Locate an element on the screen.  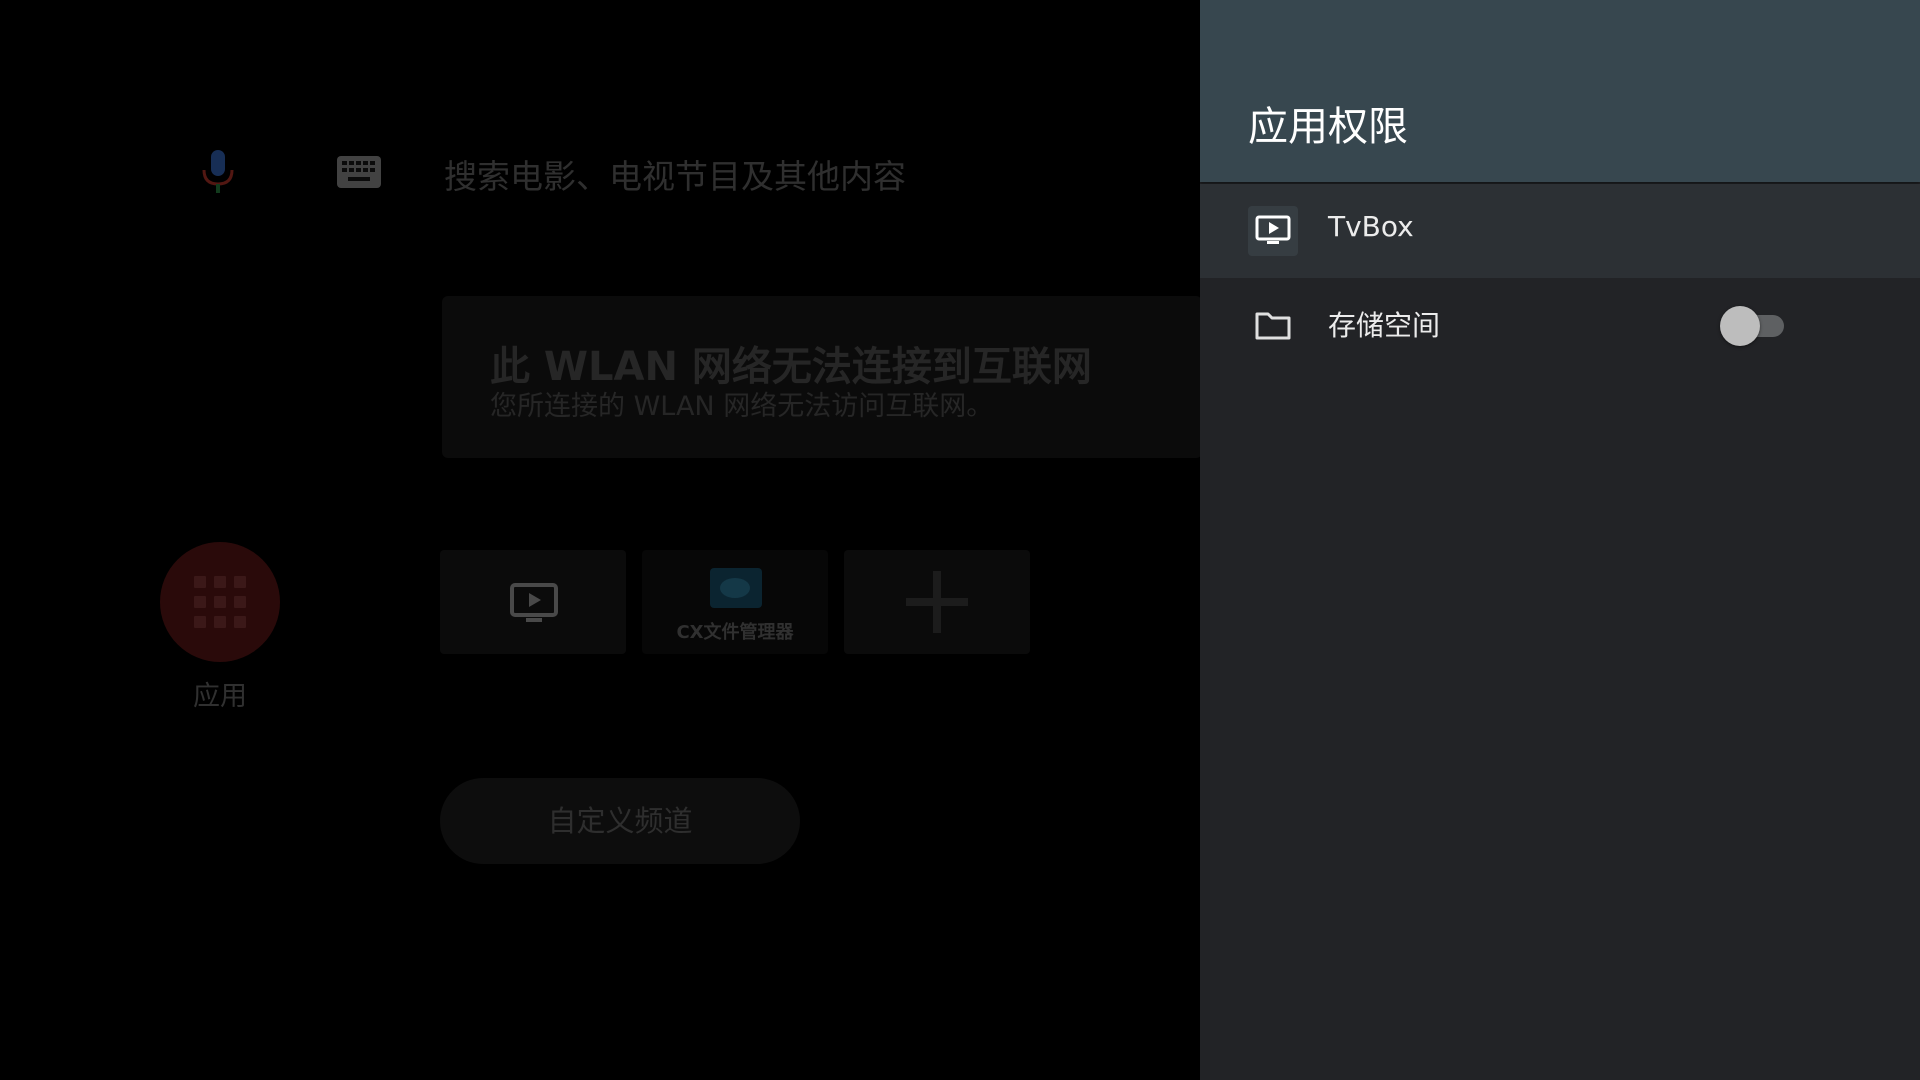
storage-permission-toggle is located at coordinates (1753, 326).